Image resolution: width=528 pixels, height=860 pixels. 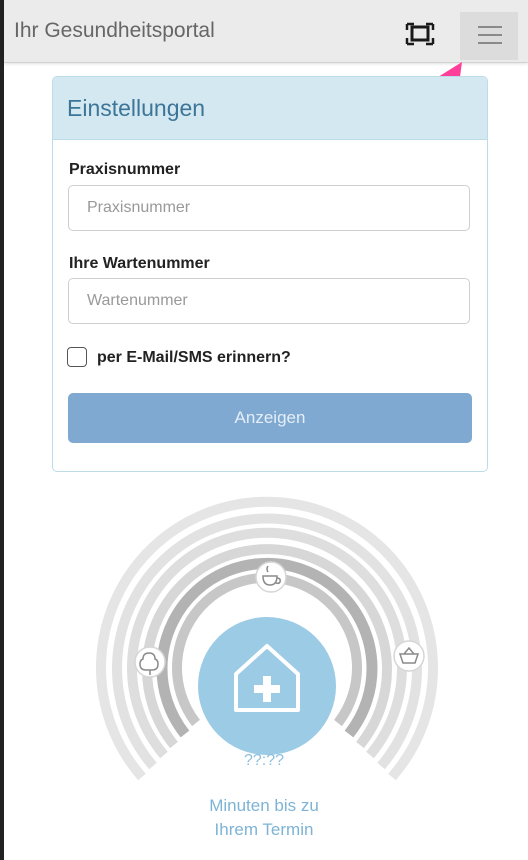 I want to click on app-title: Ihr Gesundheitsportal, so click(x=114, y=30).